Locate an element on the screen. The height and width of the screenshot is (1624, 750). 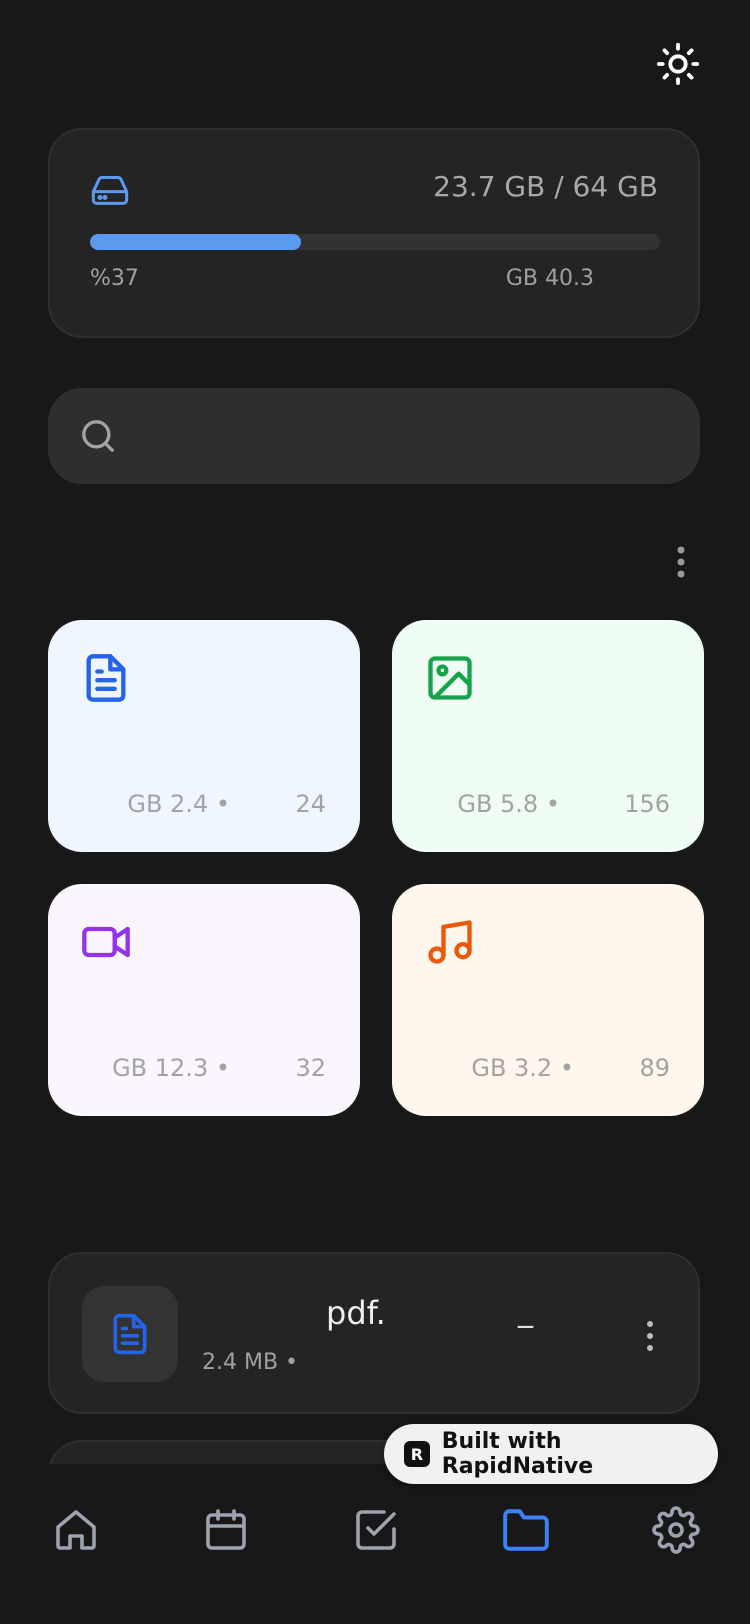
sun-icon is located at coordinates (678, 64).